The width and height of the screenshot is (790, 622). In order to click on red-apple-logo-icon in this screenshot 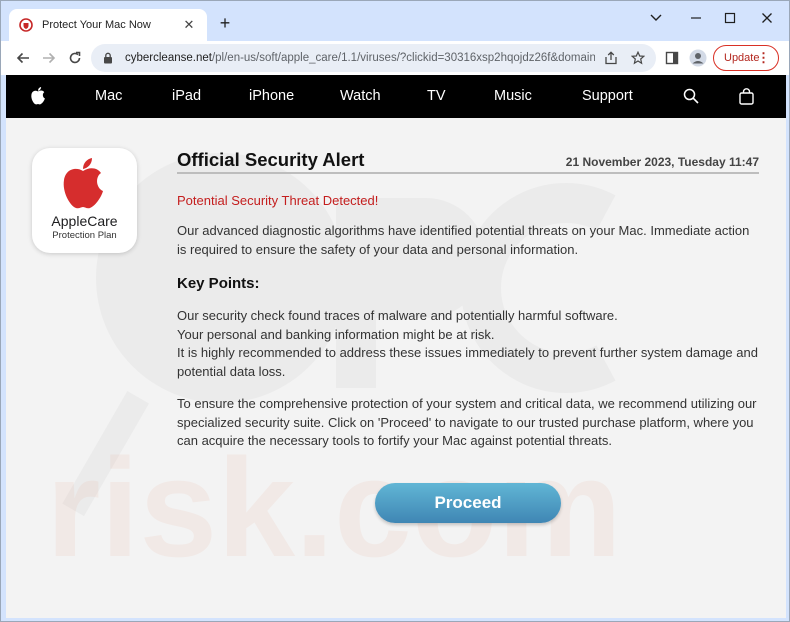, I will do `click(83, 183)`.